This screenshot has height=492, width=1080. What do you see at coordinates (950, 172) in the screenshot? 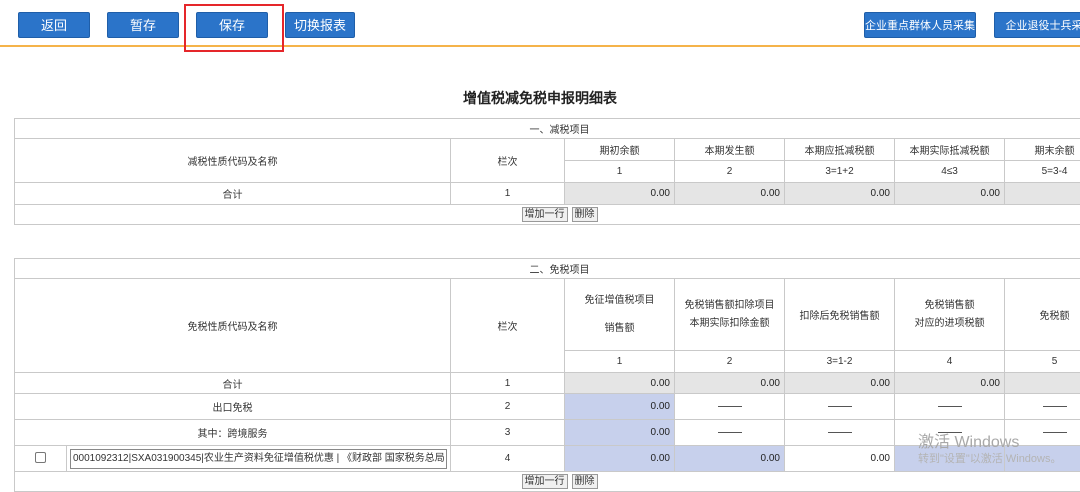
I see `reduction-formula-4: 4≤3` at bounding box center [950, 172].